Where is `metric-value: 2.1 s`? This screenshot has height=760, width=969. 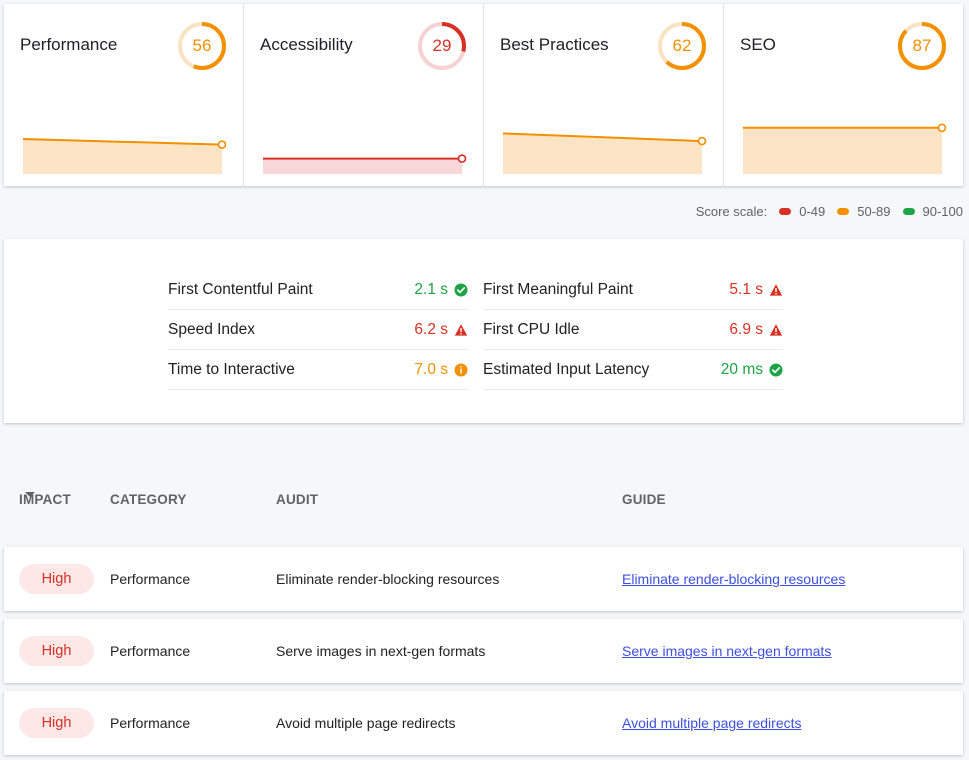 metric-value: 2.1 s is located at coordinates (431, 289).